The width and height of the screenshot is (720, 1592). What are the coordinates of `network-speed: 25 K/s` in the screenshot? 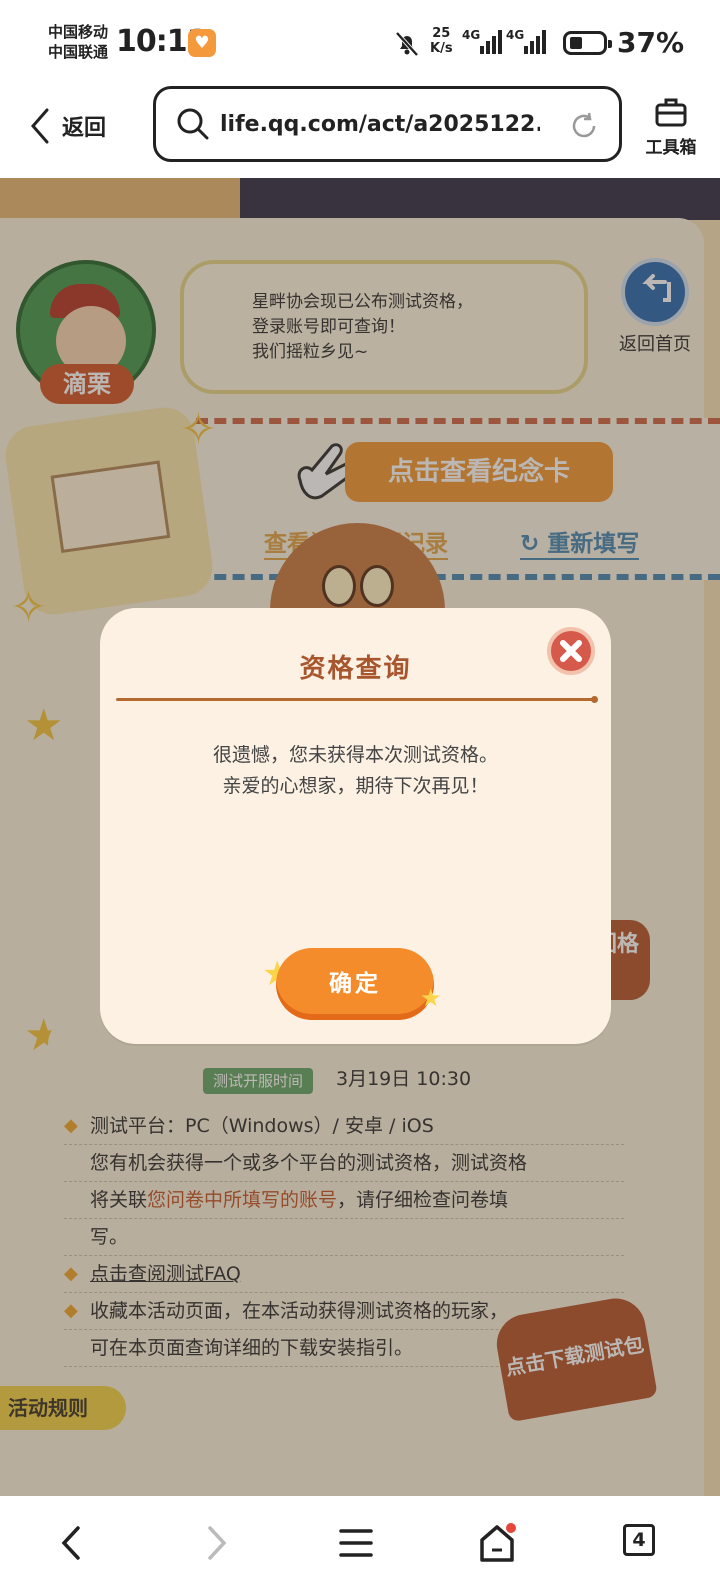 It's located at (441, 41).